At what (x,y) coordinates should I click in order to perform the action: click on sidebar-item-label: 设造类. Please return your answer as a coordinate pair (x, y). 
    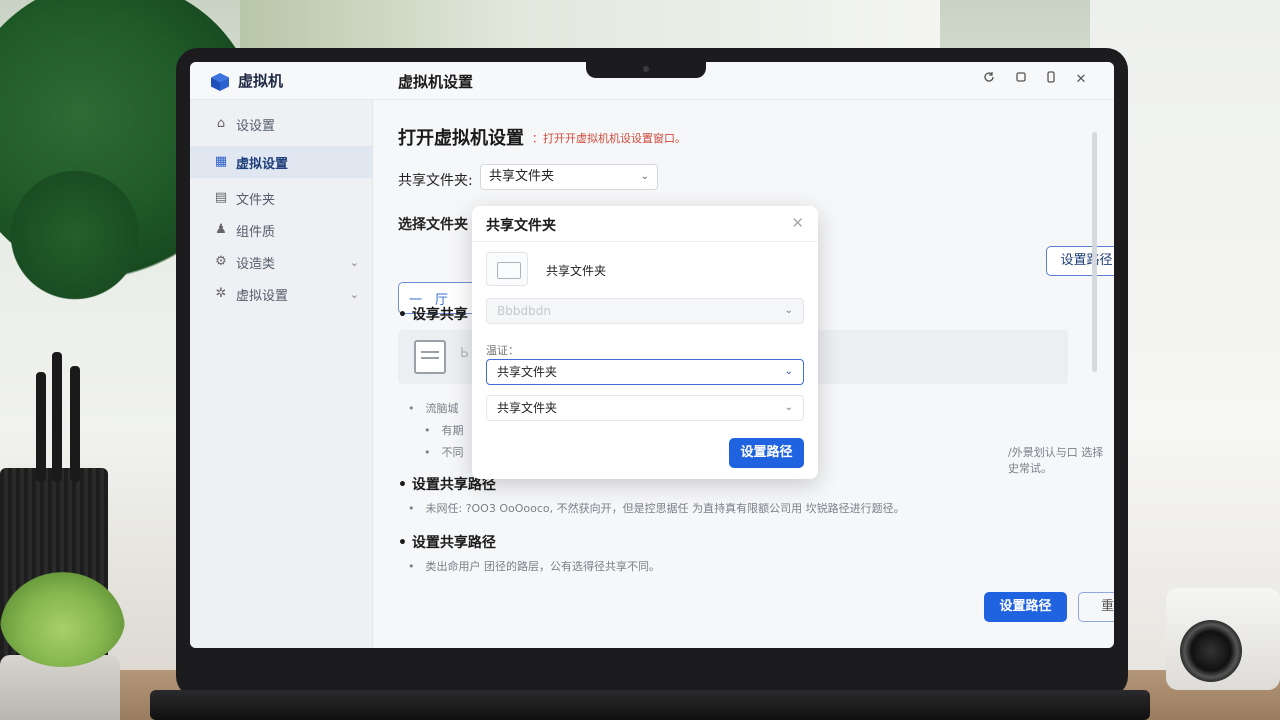
    Looking at the image, I should click on (256, 264).